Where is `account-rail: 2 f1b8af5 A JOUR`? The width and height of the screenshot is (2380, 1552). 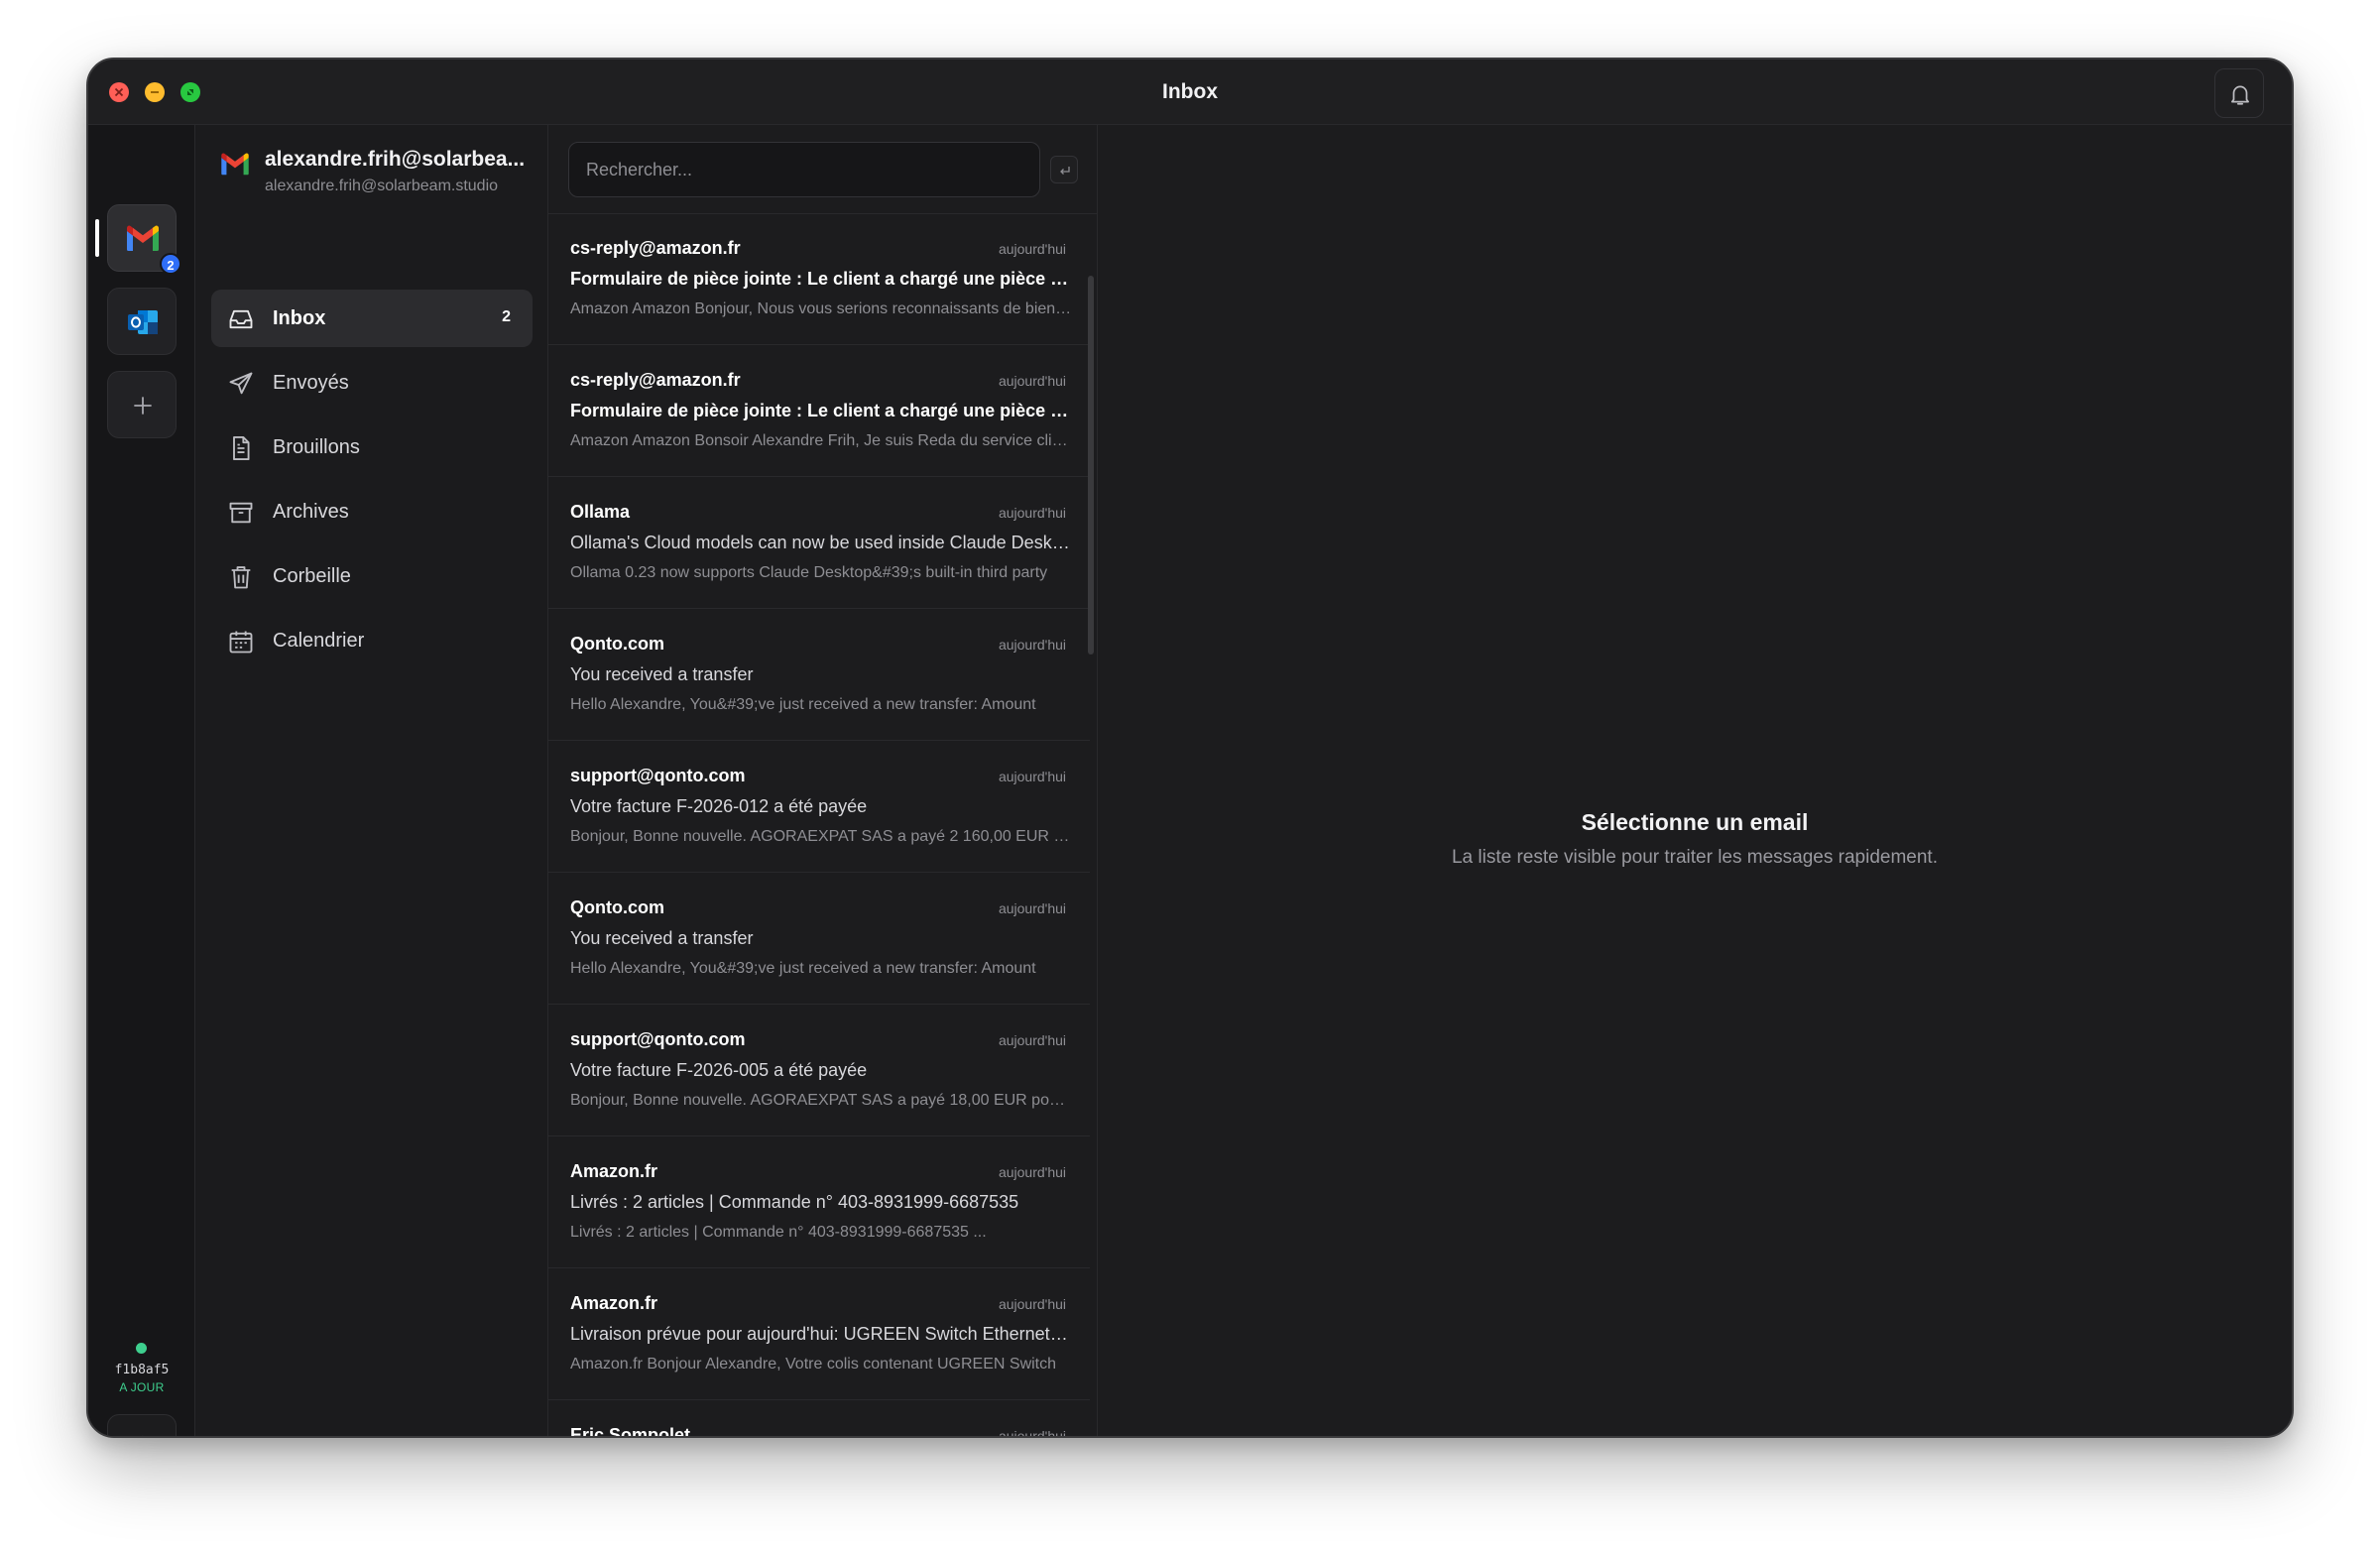
account-rail: 2 f1b8af5 A JOUR is located at coordinates (141, 780).